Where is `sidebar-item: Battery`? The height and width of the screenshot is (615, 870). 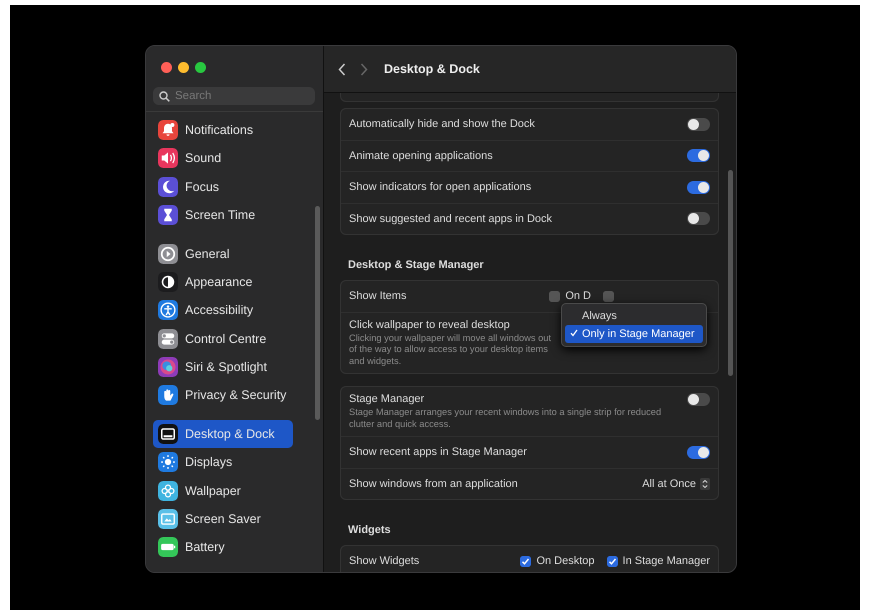 sidebar-item: Battery is located at coordinates (223, 546).